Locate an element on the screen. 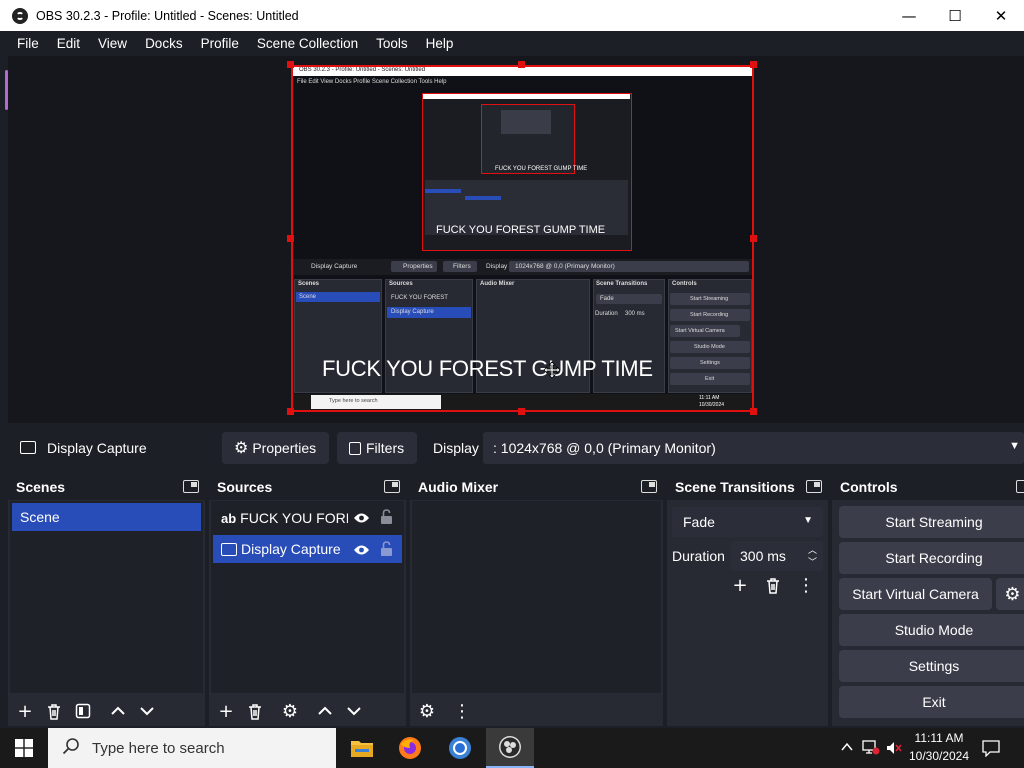 This screenshot has height=768, width=1024. notifications-icon is located at coordinates (991, 748).